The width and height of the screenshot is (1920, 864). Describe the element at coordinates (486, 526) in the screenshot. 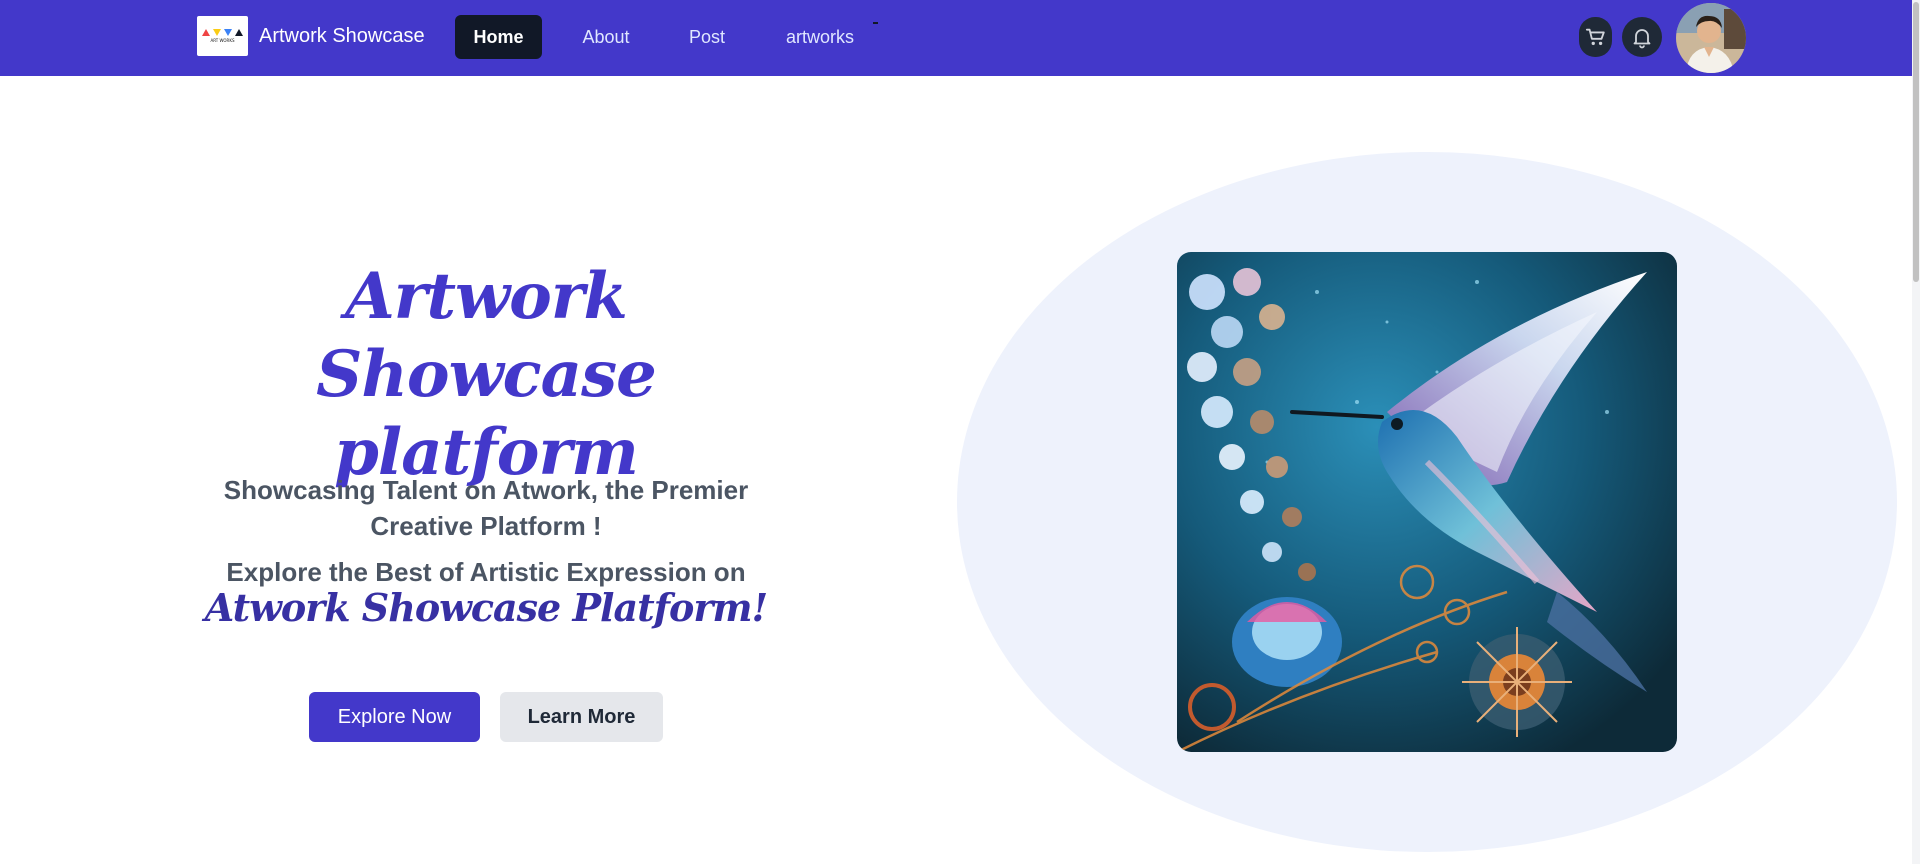

I see `hero-subtitle-line-2: Creative Platform !` at that location.